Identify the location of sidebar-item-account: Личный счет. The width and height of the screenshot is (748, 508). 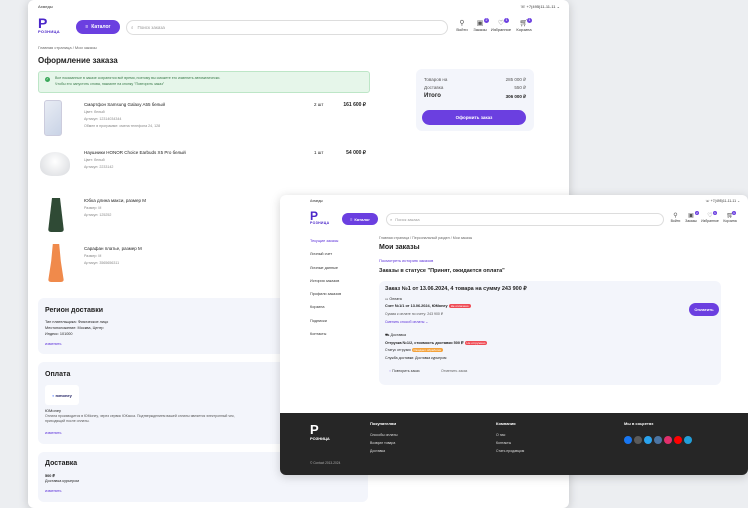
(325, 258).